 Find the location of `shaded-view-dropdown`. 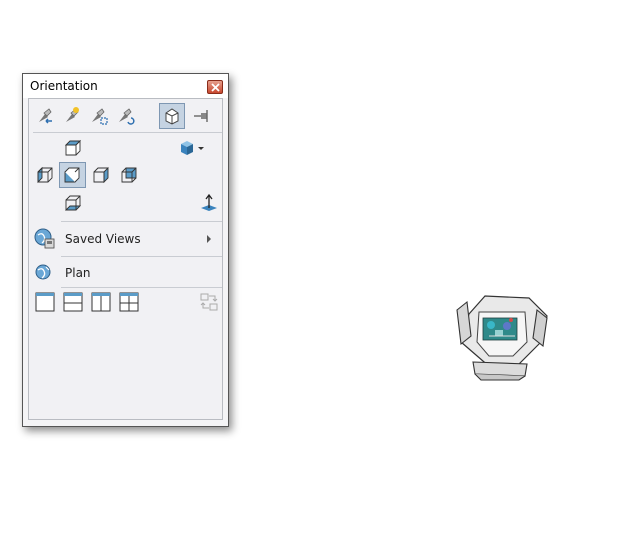

shaded-view-dropdown is located at coordinates (192, 148).